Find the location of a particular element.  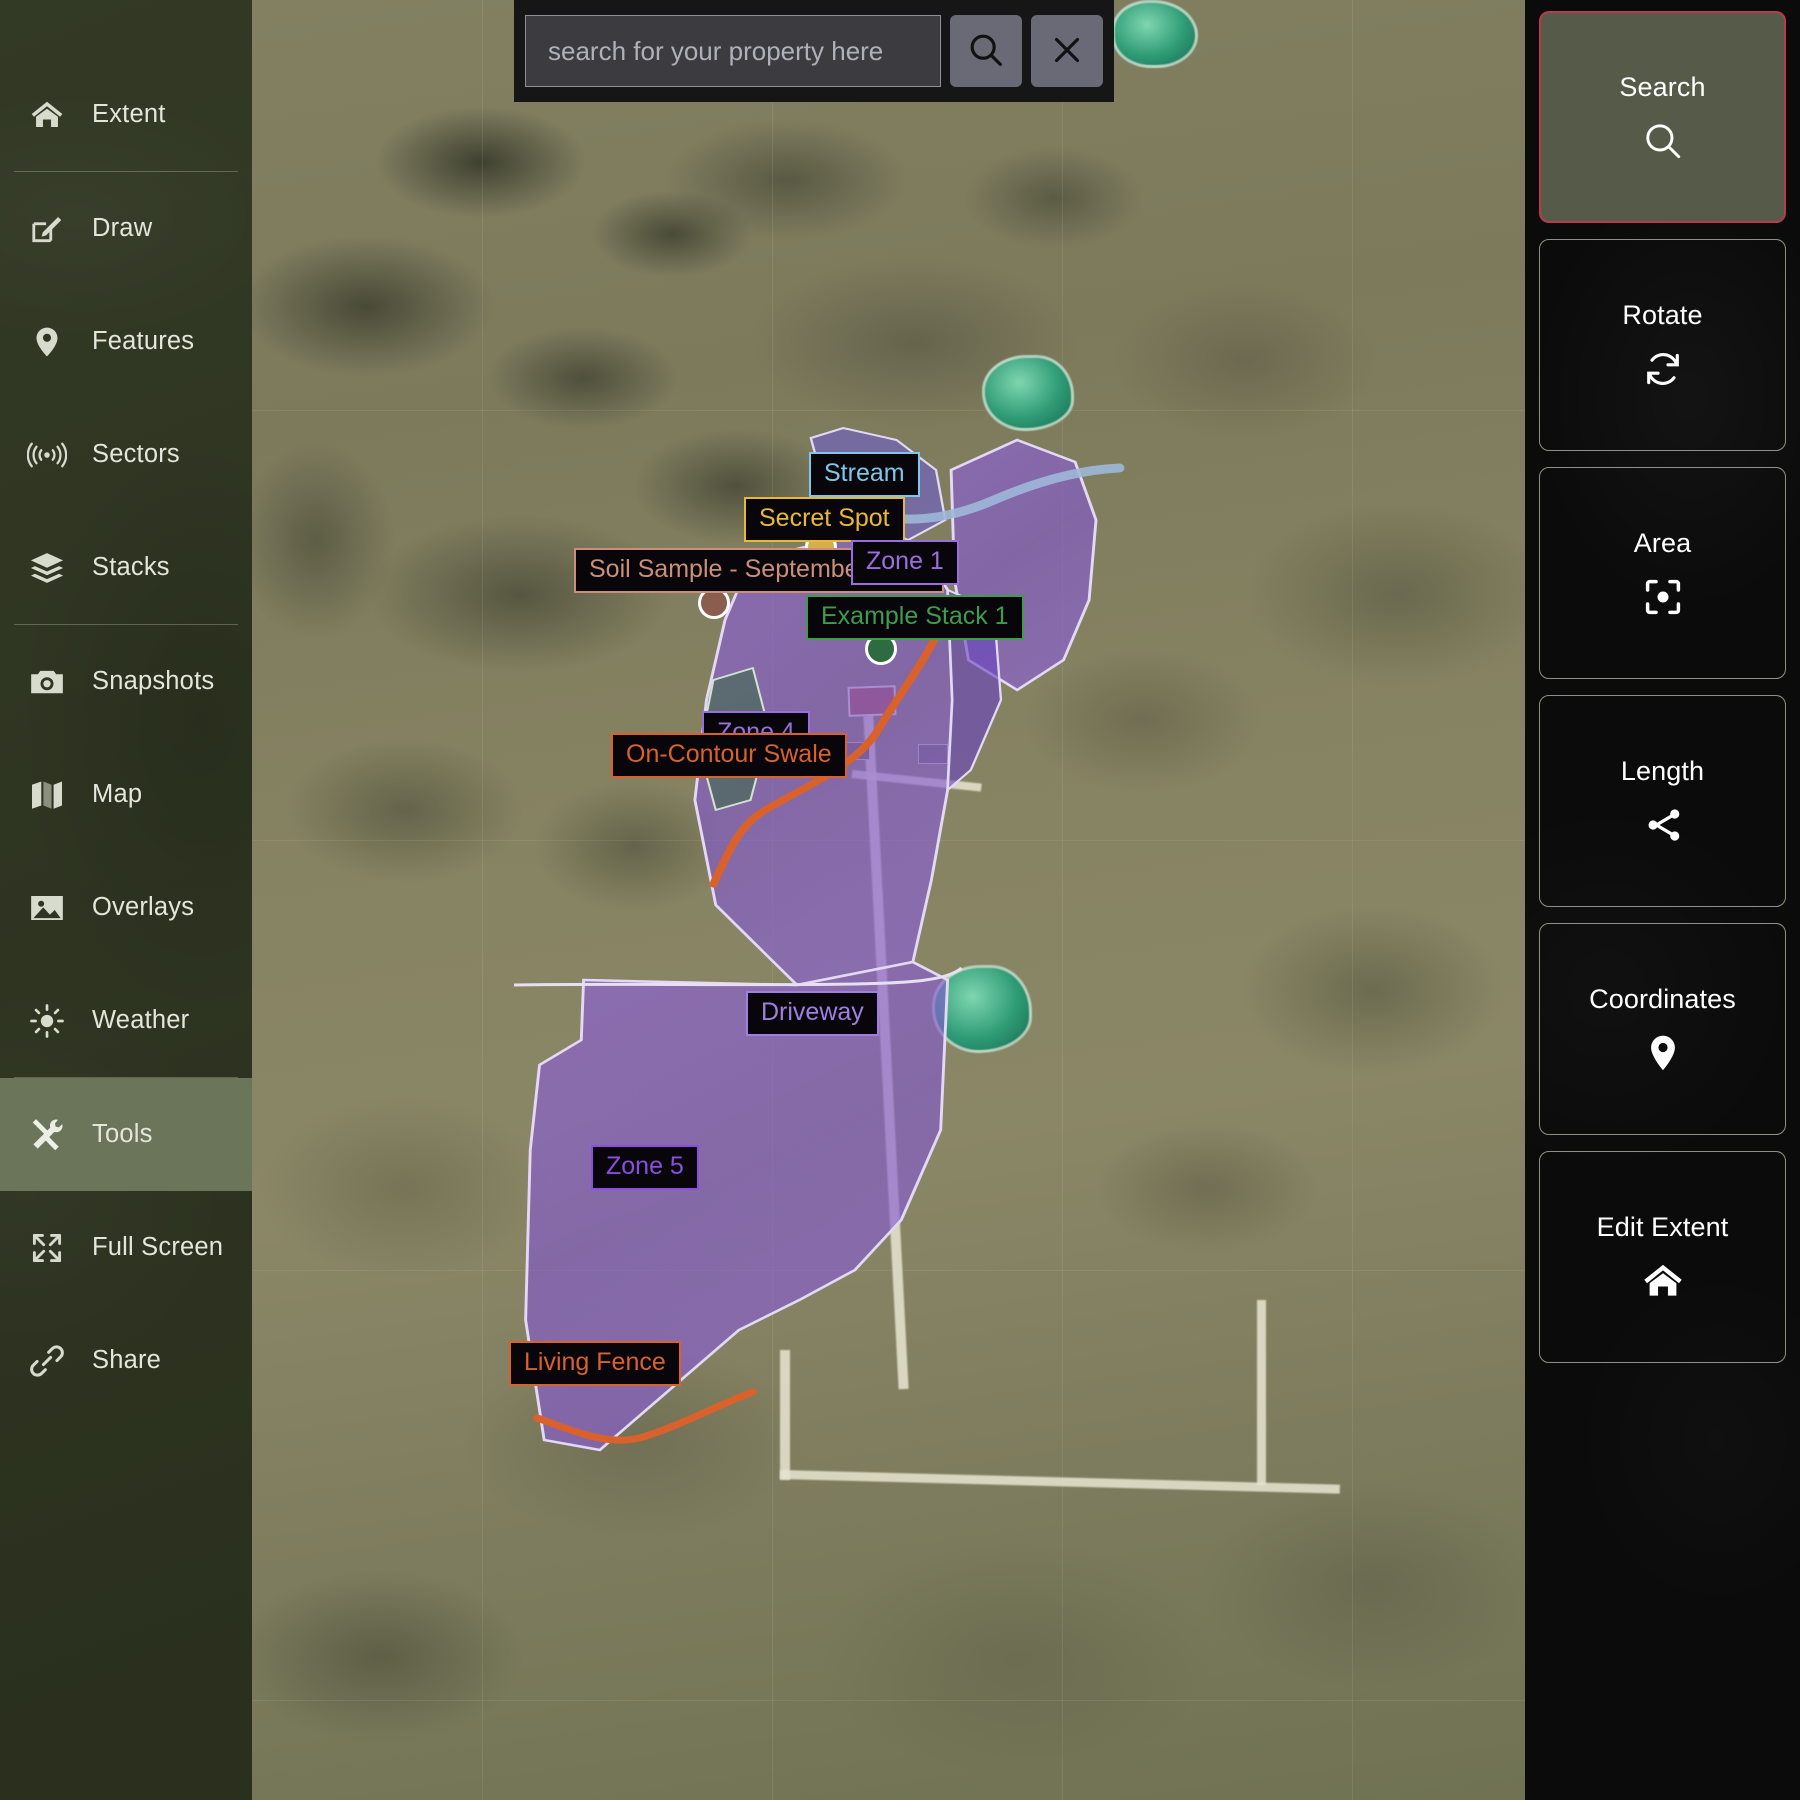

map-label-zone-1: Zone 1 is located at coordinates (905, 562).